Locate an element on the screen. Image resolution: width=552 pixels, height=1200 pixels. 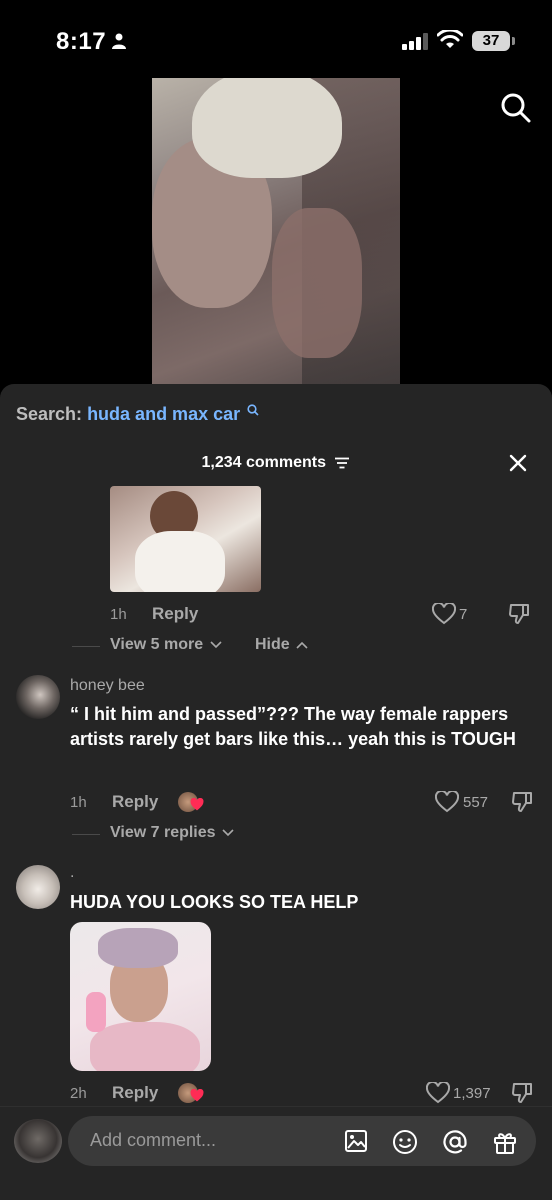
search-suggestion: Search: huda and max car is located at coordinates (137, 414).